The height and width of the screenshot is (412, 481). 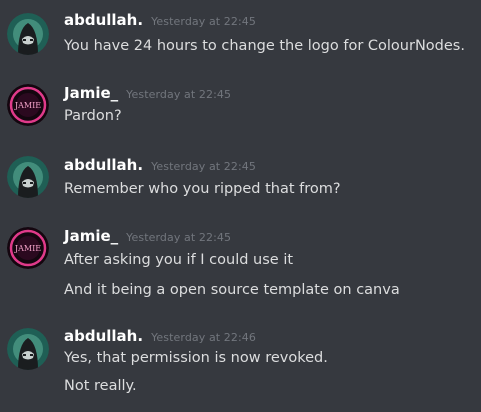 What do you see at coordinates (204, 337) in the screenshot?
I see `timestamp: Yesterday at 22:46` at bounding box center [204, 337].